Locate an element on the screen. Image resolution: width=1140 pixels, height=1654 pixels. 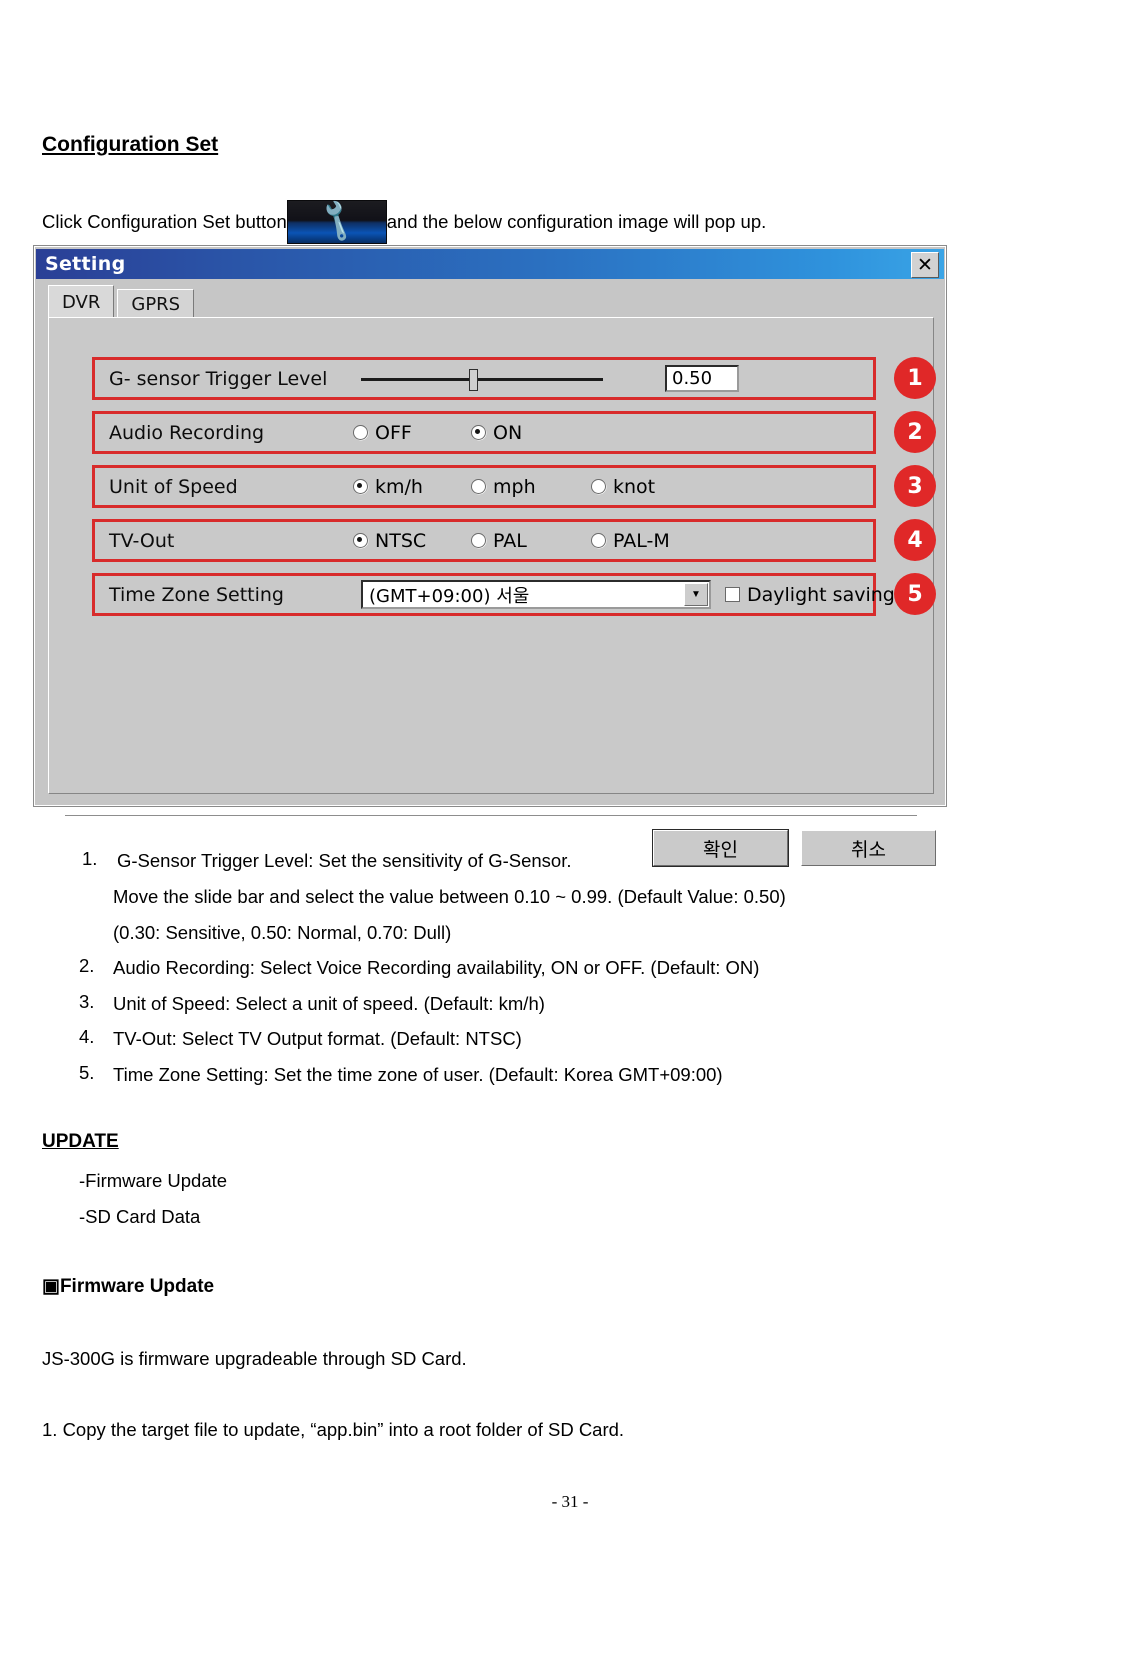
tab-dvr-label: DVR is located at coordinates (81, 302).